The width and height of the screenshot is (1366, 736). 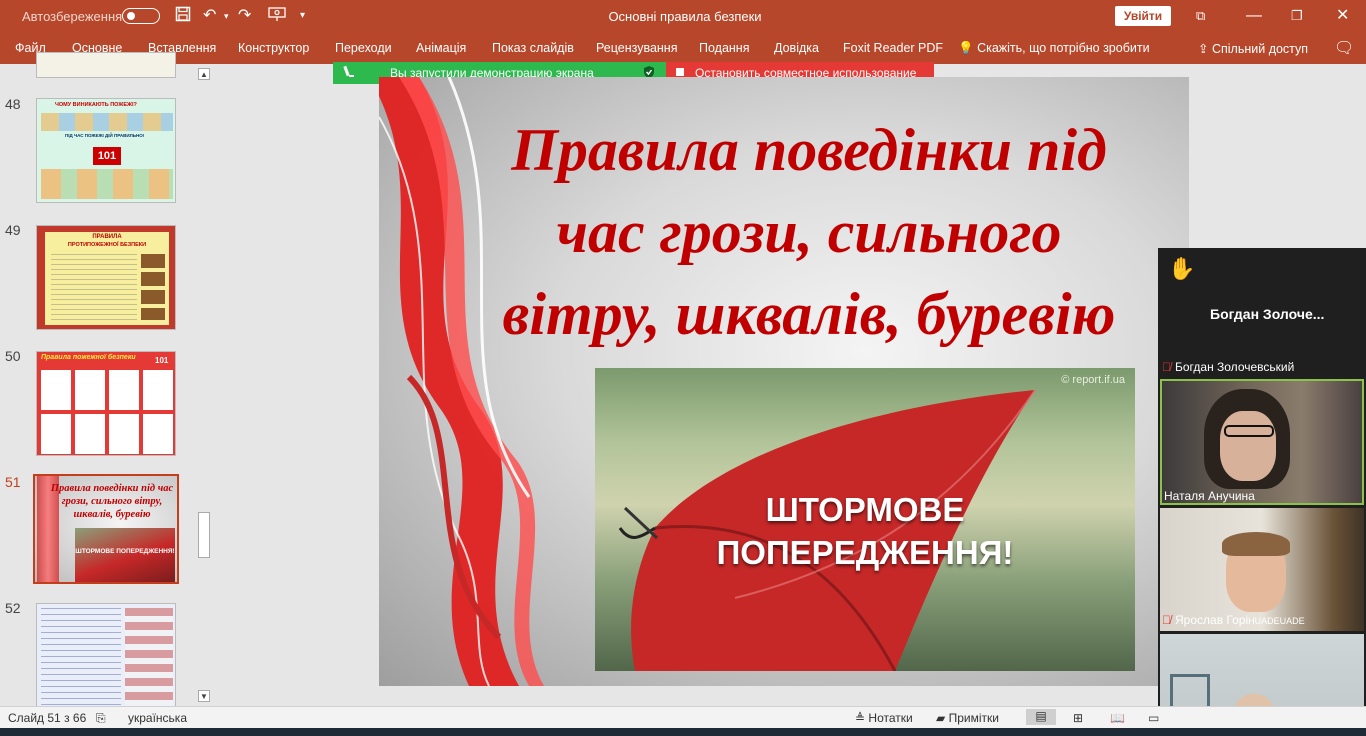 I want to click on thumbnail-title: ЧОМУ ВИНИКАЮТЬ ПОЖЕЖІ?, so click(x=96, y=105).